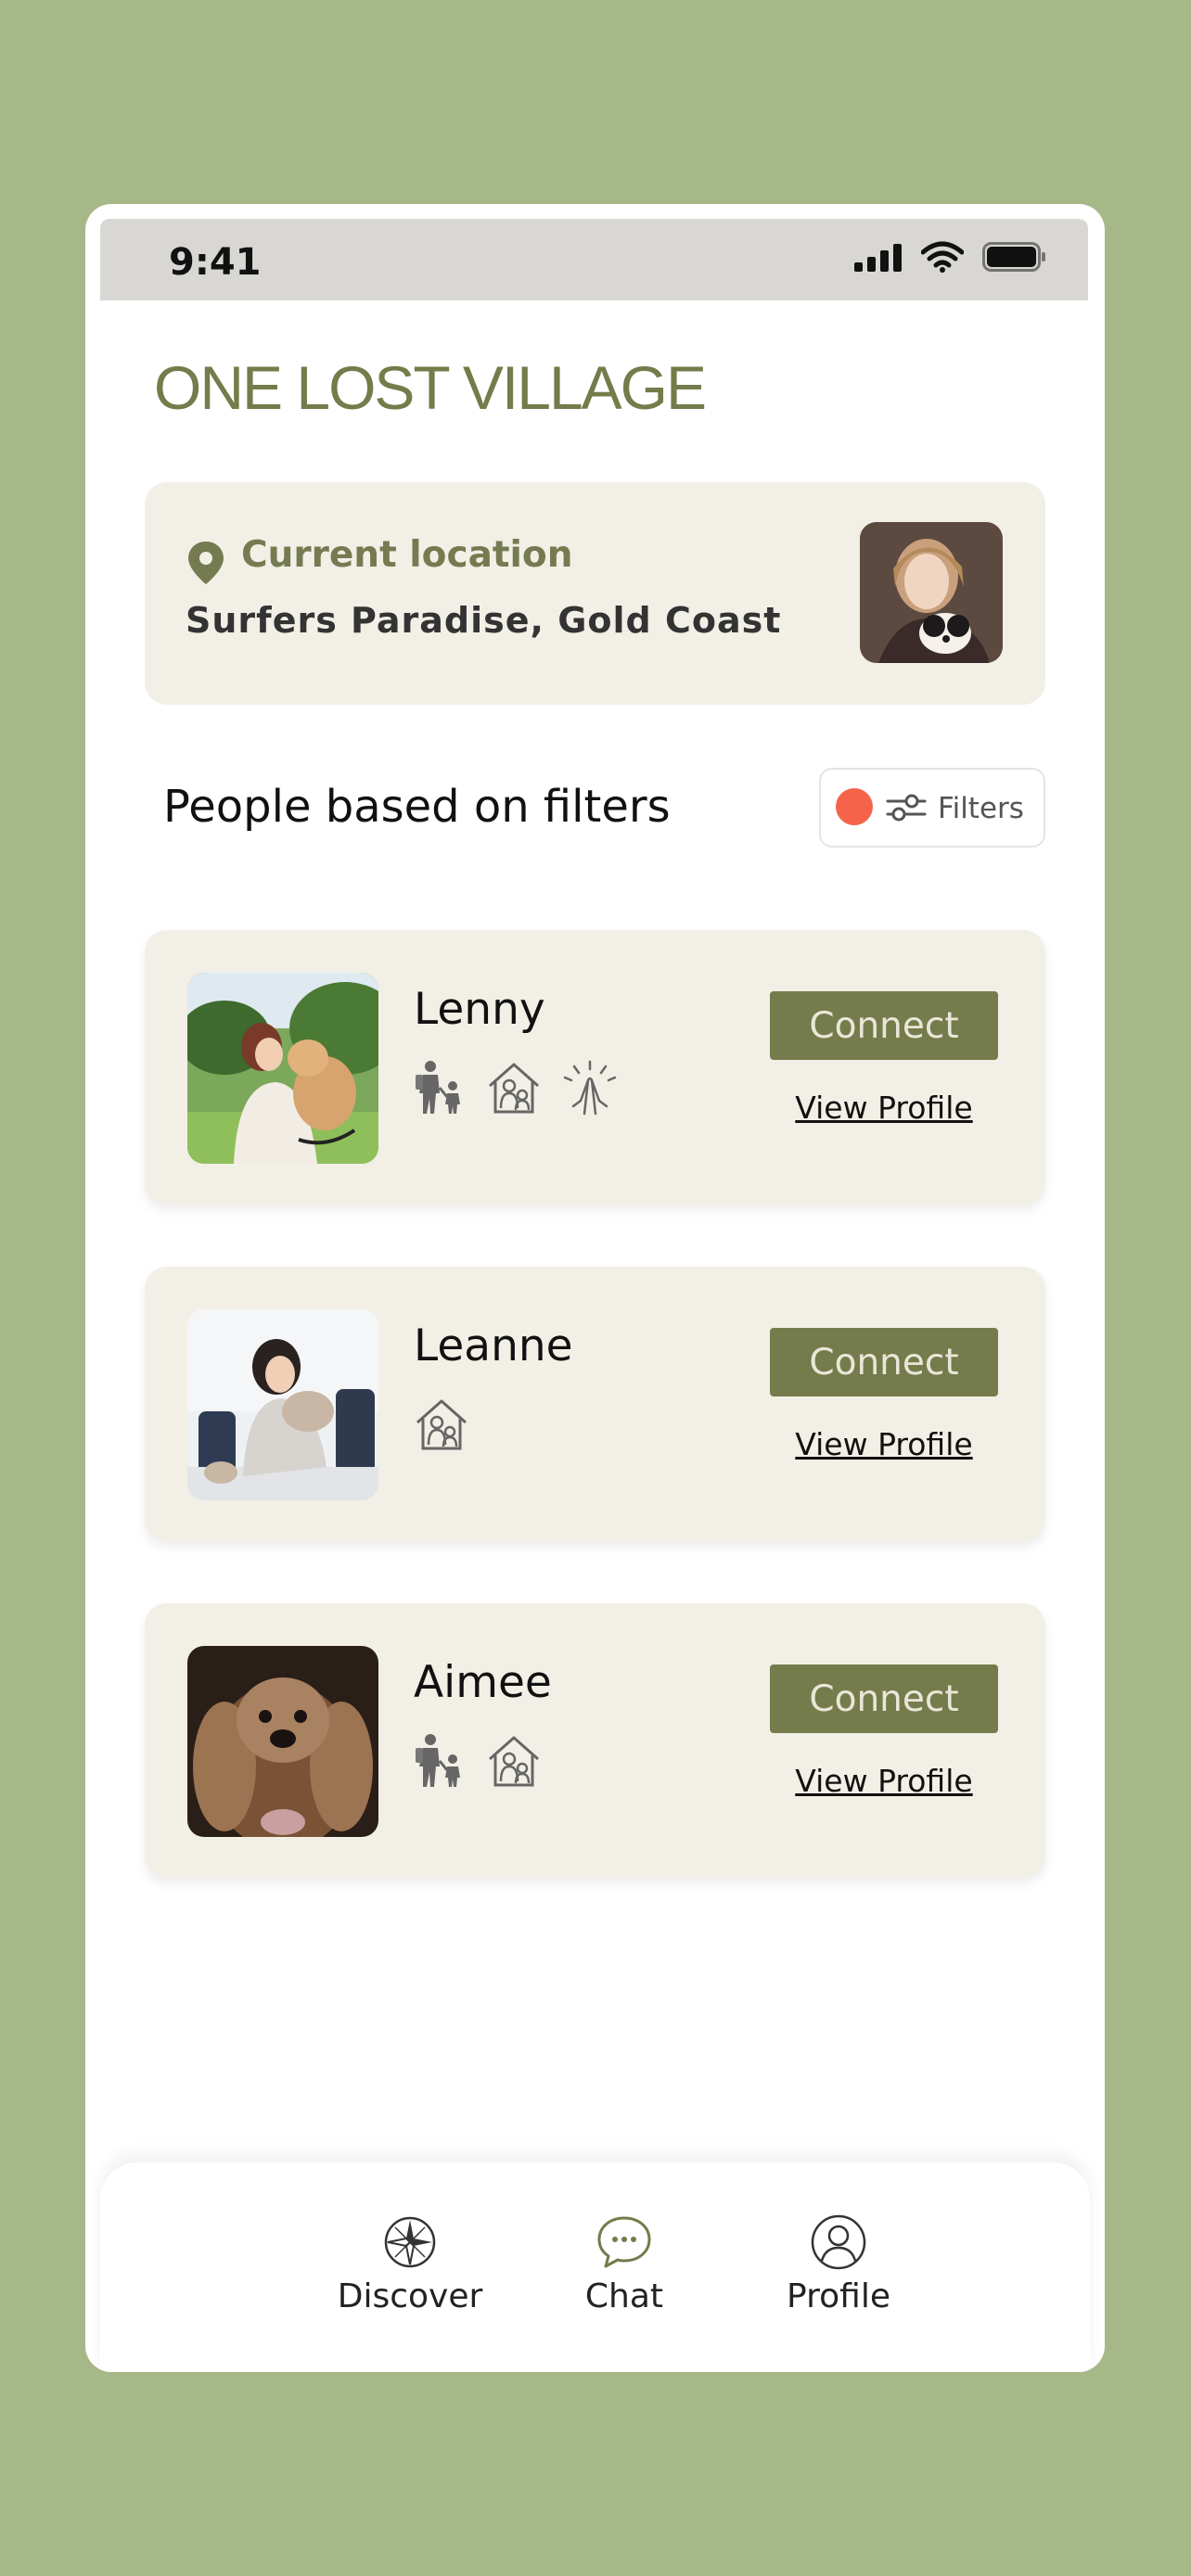 The width and height of the screenshot is (1191, 2576). I want to click on nav-label: Chat, so click(624, 2296).